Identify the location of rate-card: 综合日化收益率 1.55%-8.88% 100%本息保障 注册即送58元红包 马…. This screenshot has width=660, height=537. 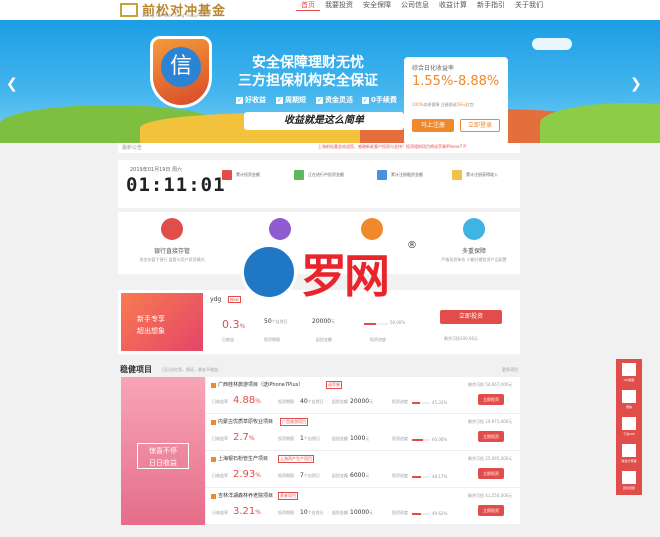
(456, 100).